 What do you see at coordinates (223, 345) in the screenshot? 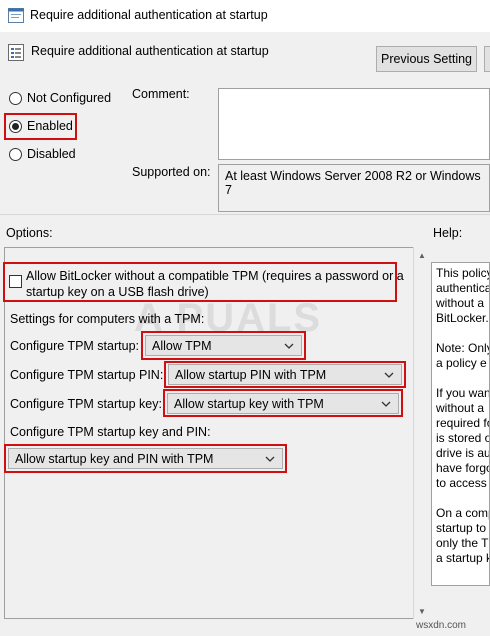
I see `tpm-startup-dropdown: Allow TPM` at bounding box center [223, 345].